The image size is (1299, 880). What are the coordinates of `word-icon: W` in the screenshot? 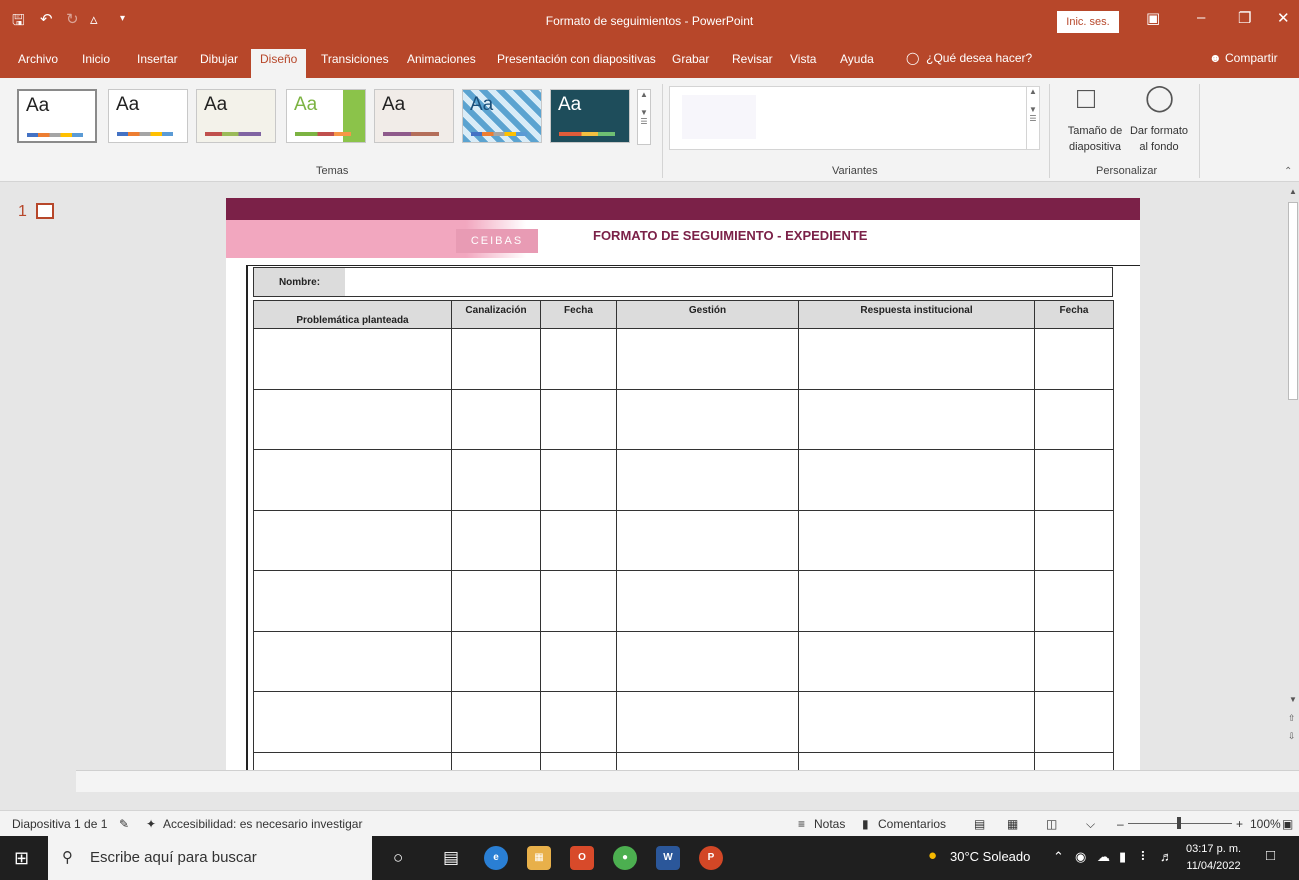 It's located at (668, 858).